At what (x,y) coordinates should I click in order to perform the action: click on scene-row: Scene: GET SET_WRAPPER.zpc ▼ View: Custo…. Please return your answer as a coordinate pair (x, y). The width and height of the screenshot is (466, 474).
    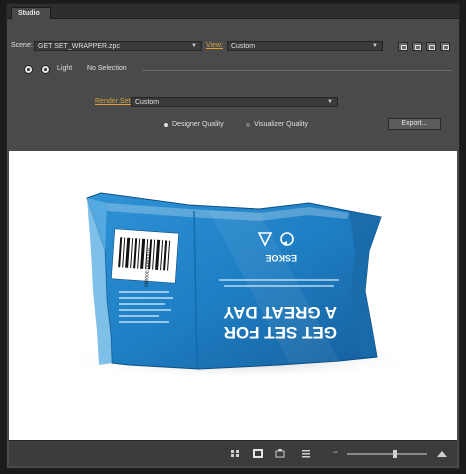
    Looking at the image, I should click on (233, 46).